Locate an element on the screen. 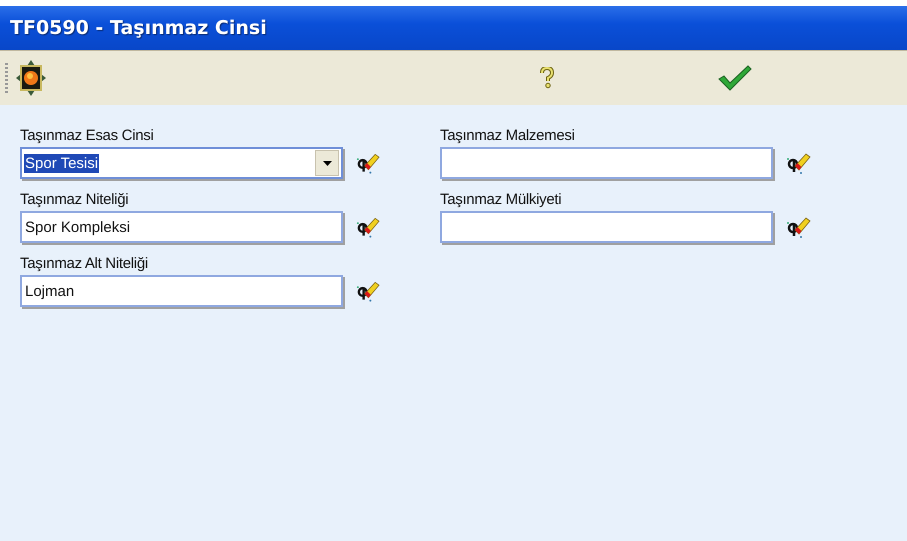 The height and width of the screenshot is (541, 907). help-button is located at coordinates (547, 78).